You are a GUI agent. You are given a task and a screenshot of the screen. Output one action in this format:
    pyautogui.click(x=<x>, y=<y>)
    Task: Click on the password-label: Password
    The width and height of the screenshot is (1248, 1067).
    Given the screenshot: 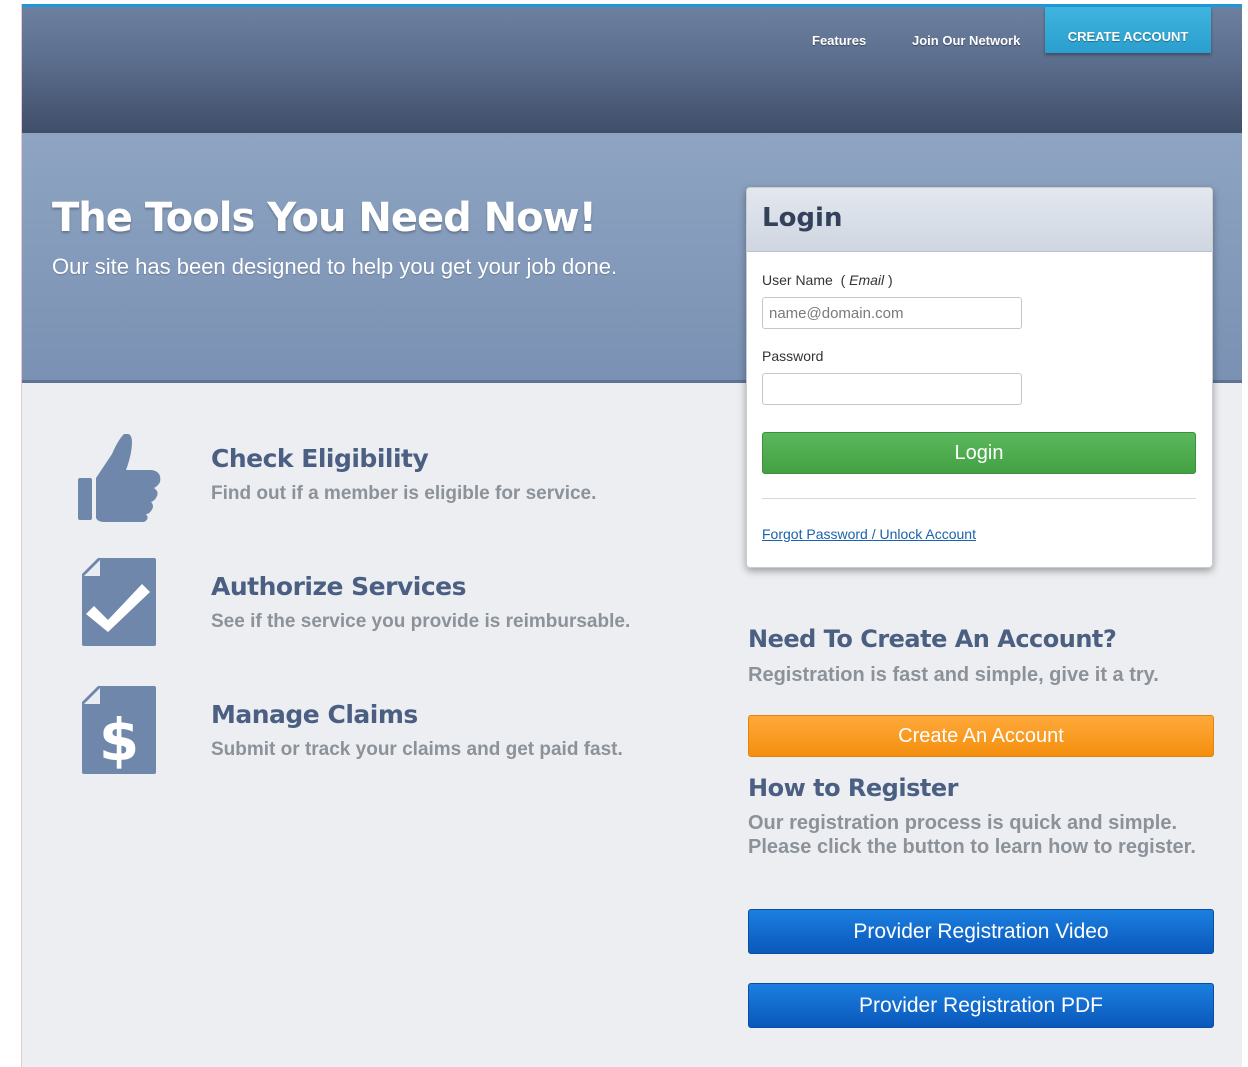 What is the action you would take?
    pyautogui.click(x=793, y=356)
    